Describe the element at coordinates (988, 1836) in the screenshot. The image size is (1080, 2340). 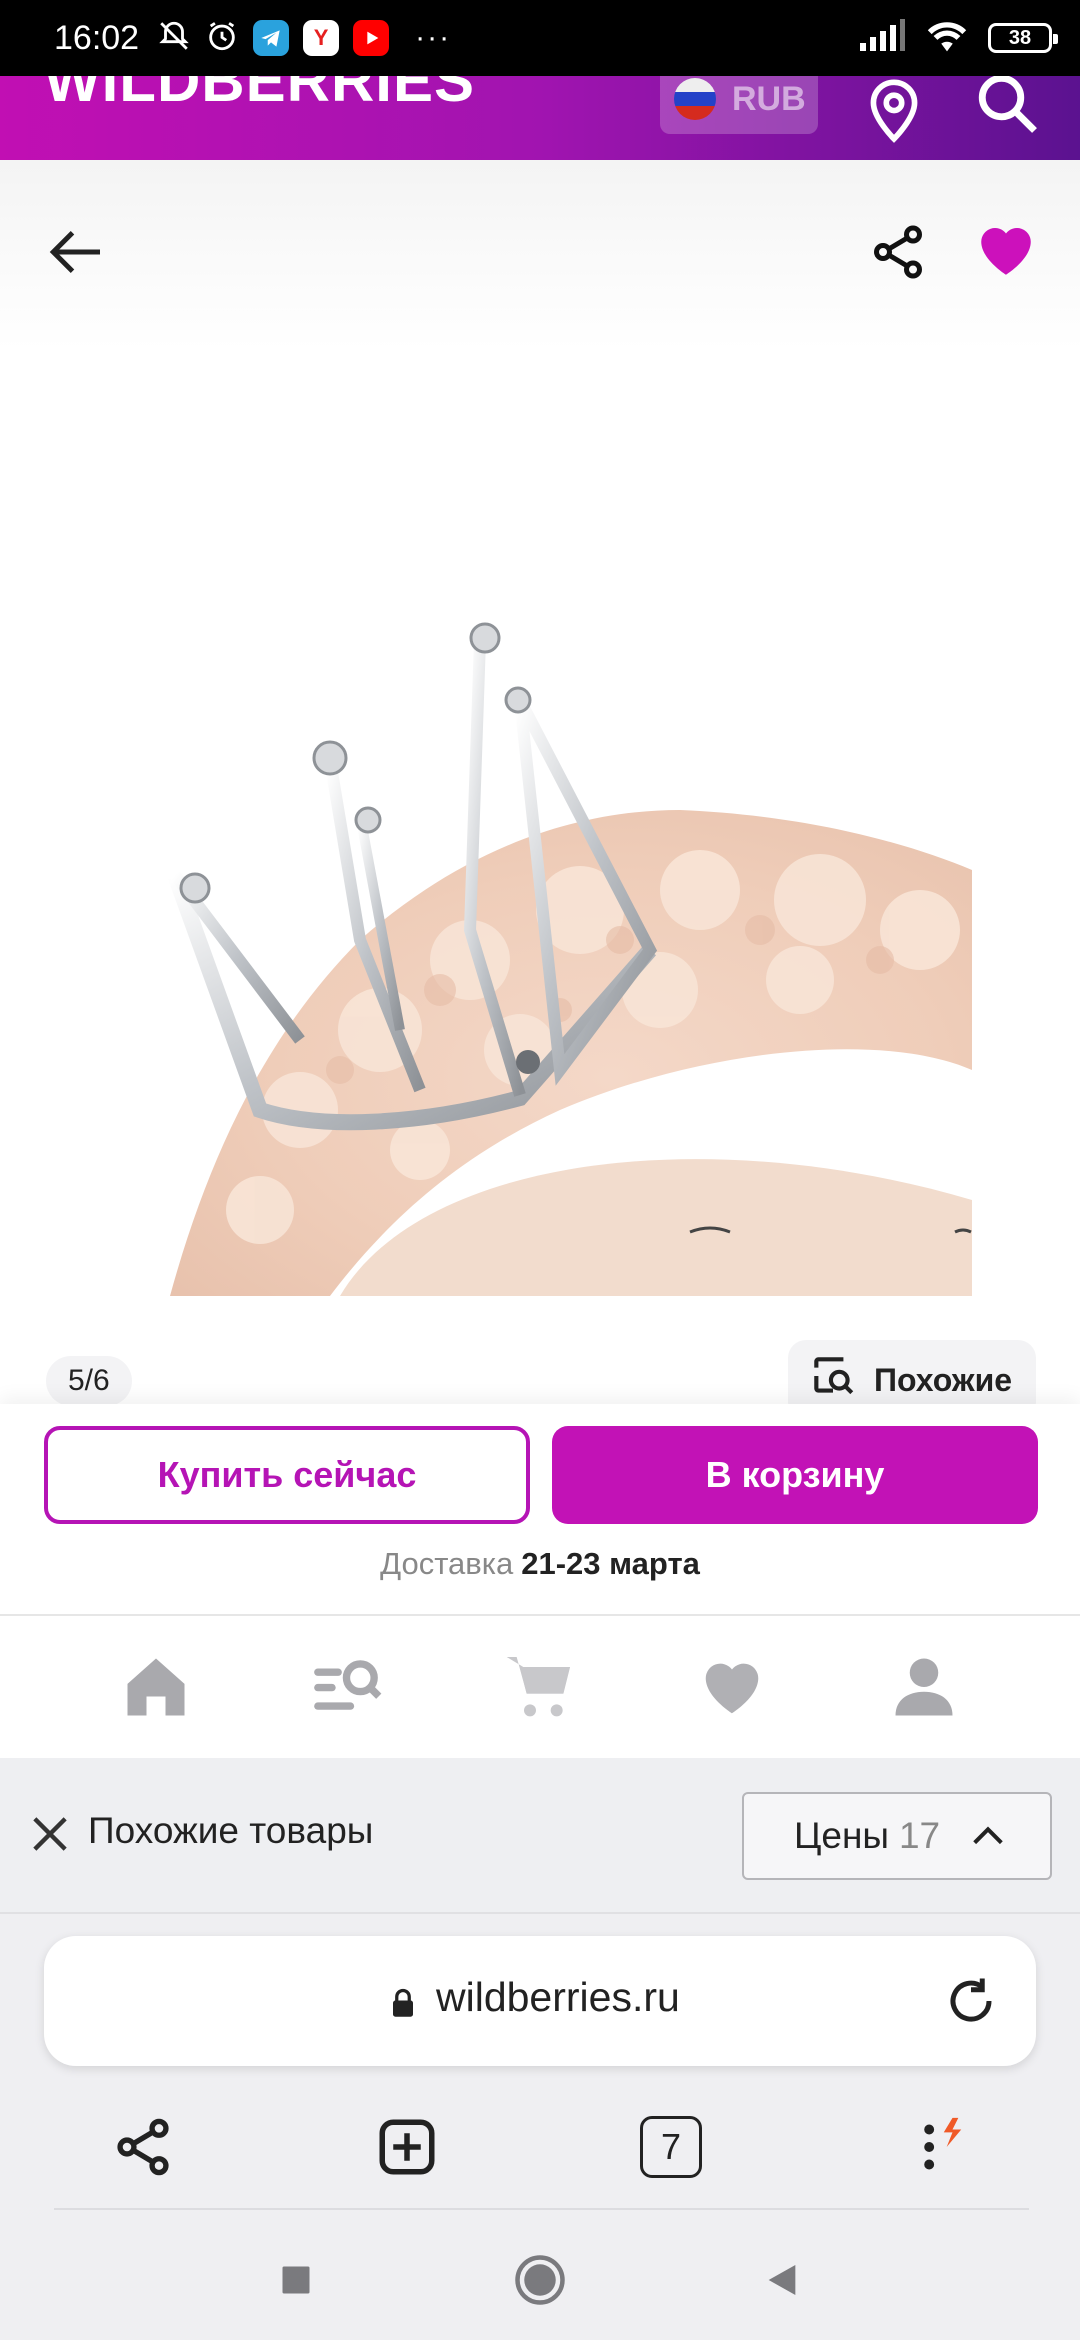
I see `chevron-up-icon` at that location.